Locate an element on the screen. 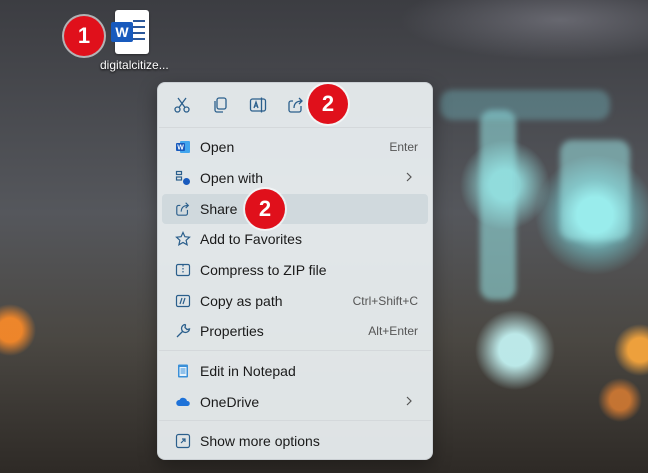 This screenshot has width=648, height=473. menu-item-compress-zip: Compress to ZIP file is located at coordinates (295, 270).